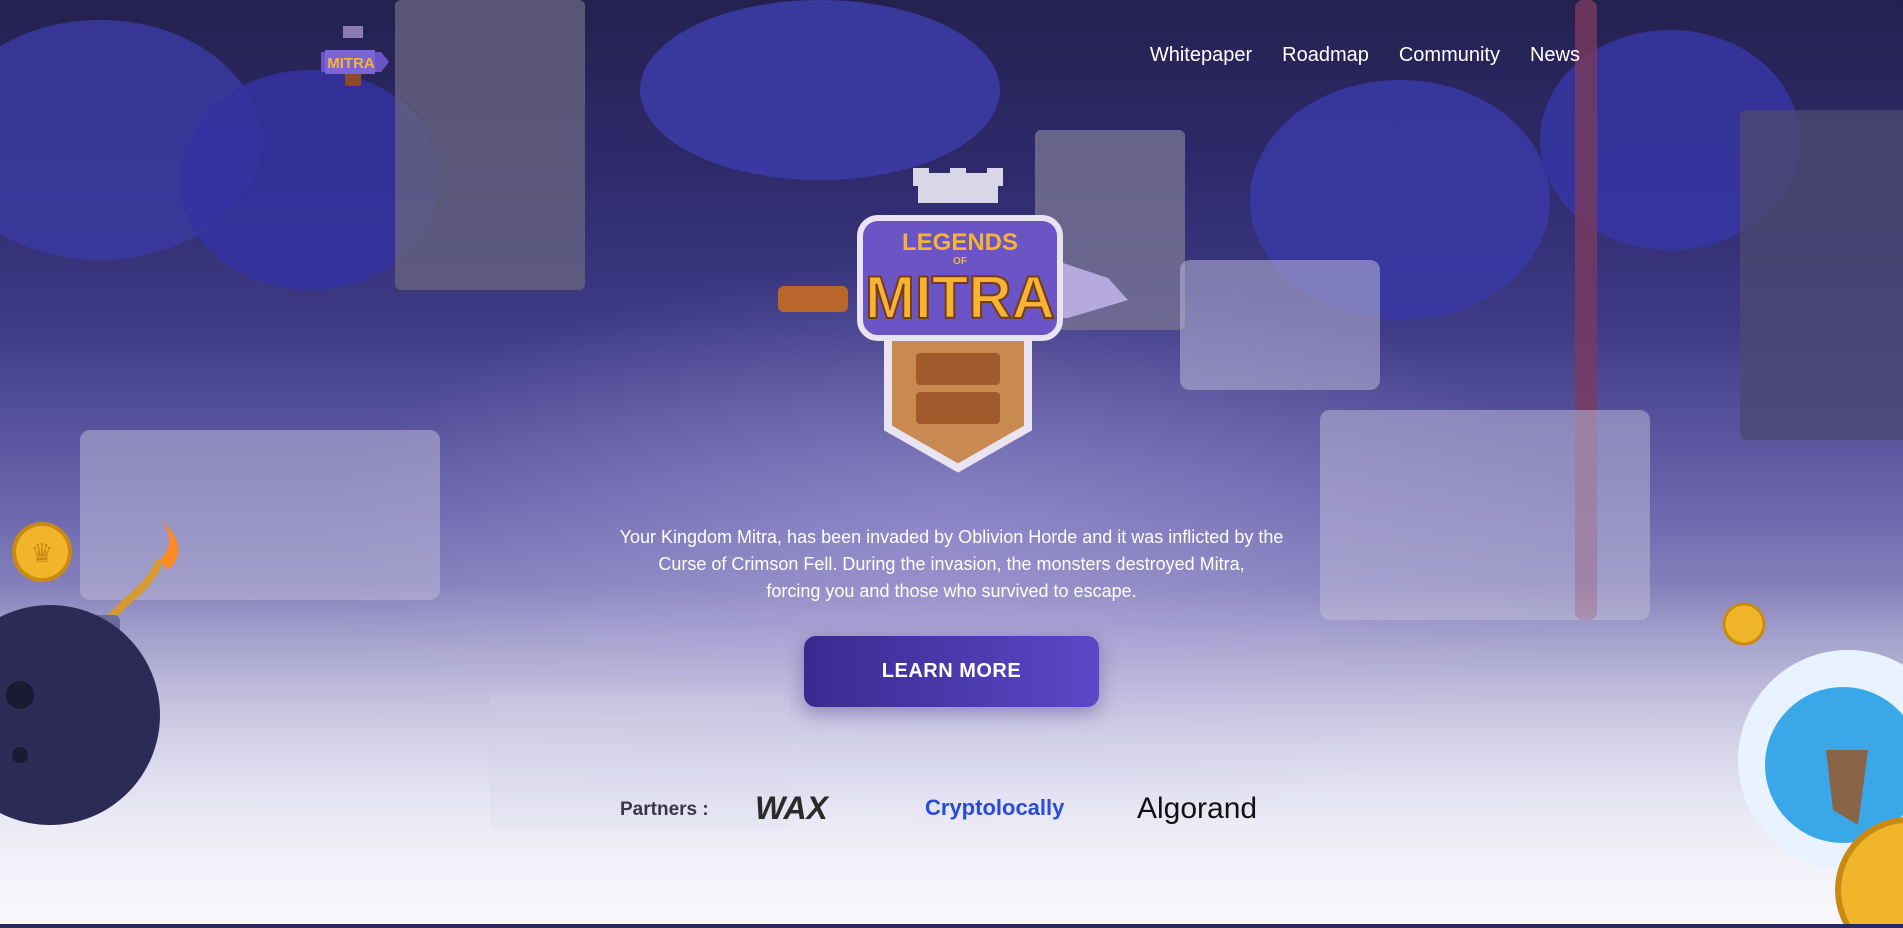  Describe the element at coordinates (960, 297) in the screenshot. I see `logo-mitra-text: MITRA` at that location.